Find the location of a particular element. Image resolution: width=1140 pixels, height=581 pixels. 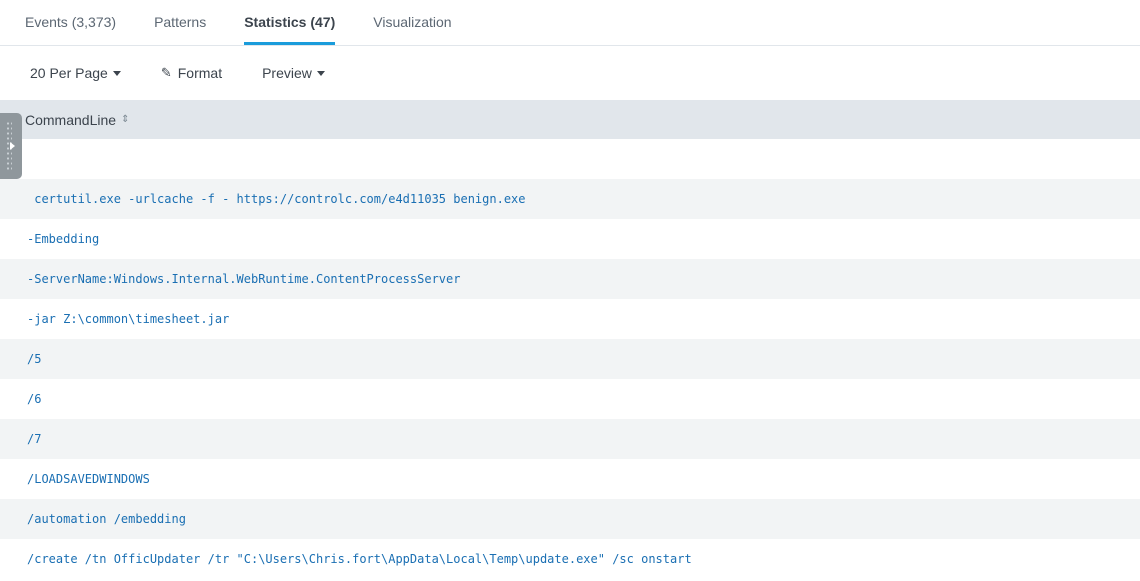

preview-label: Preview is located at coordinates (287, 73).